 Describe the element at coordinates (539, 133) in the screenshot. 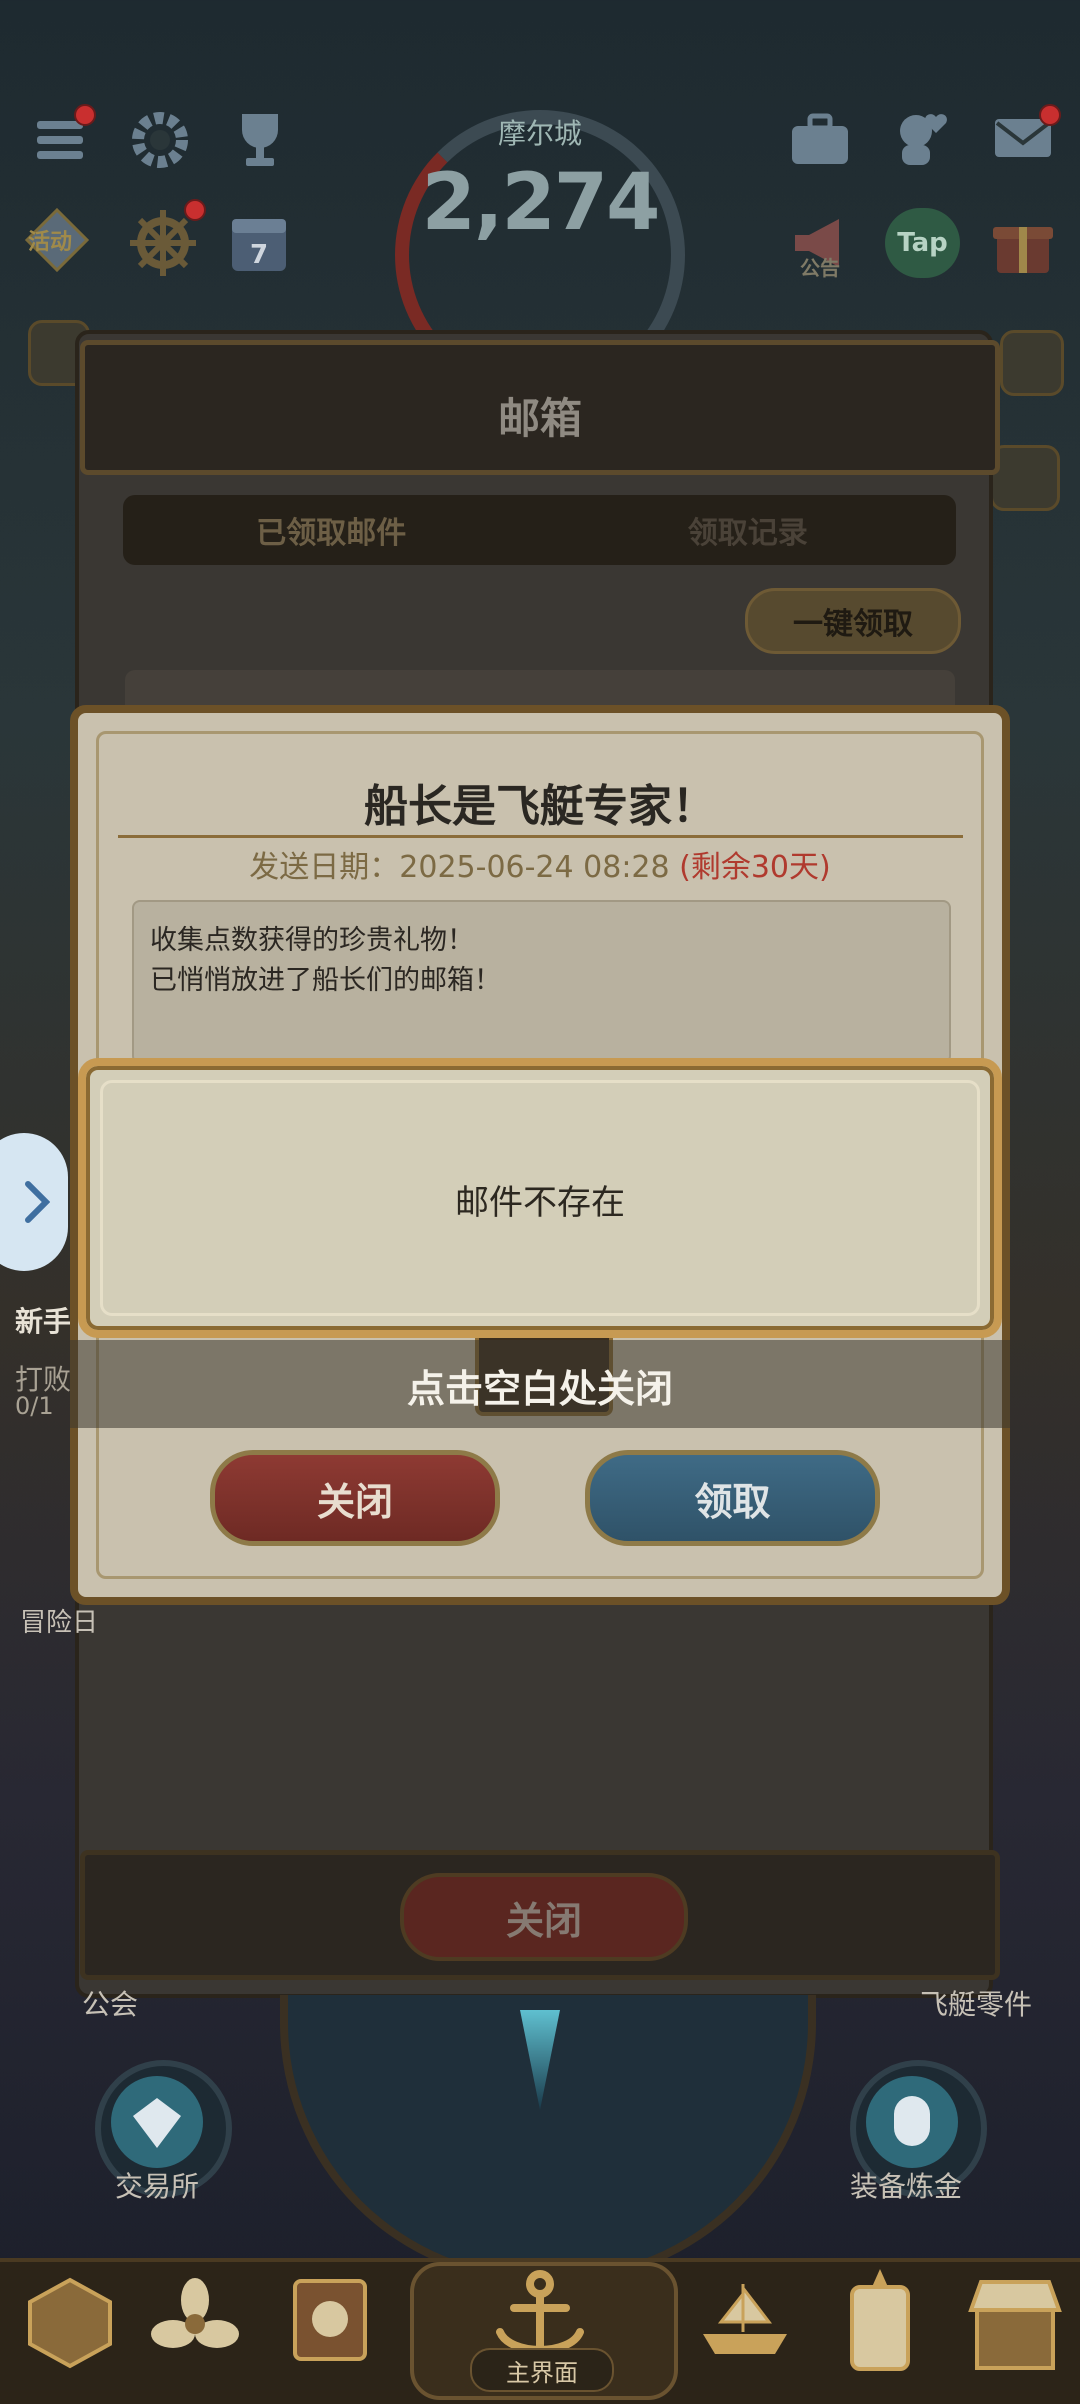

I see `city-name: 摩尔城` at that location.